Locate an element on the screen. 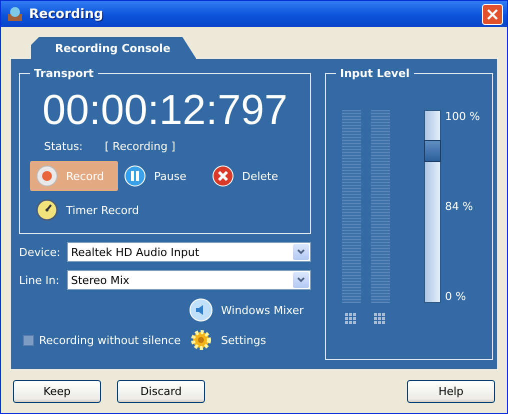 The width and height of the screenshot is (508, 414). checkbox-label: Recording without silence is located at coordinates (110, 340).